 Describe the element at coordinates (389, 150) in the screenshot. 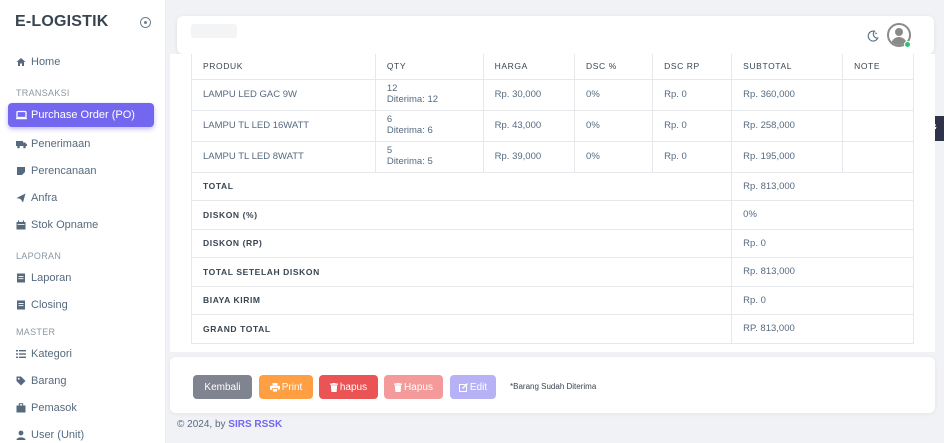

I see `qty-value: 5` at that location.